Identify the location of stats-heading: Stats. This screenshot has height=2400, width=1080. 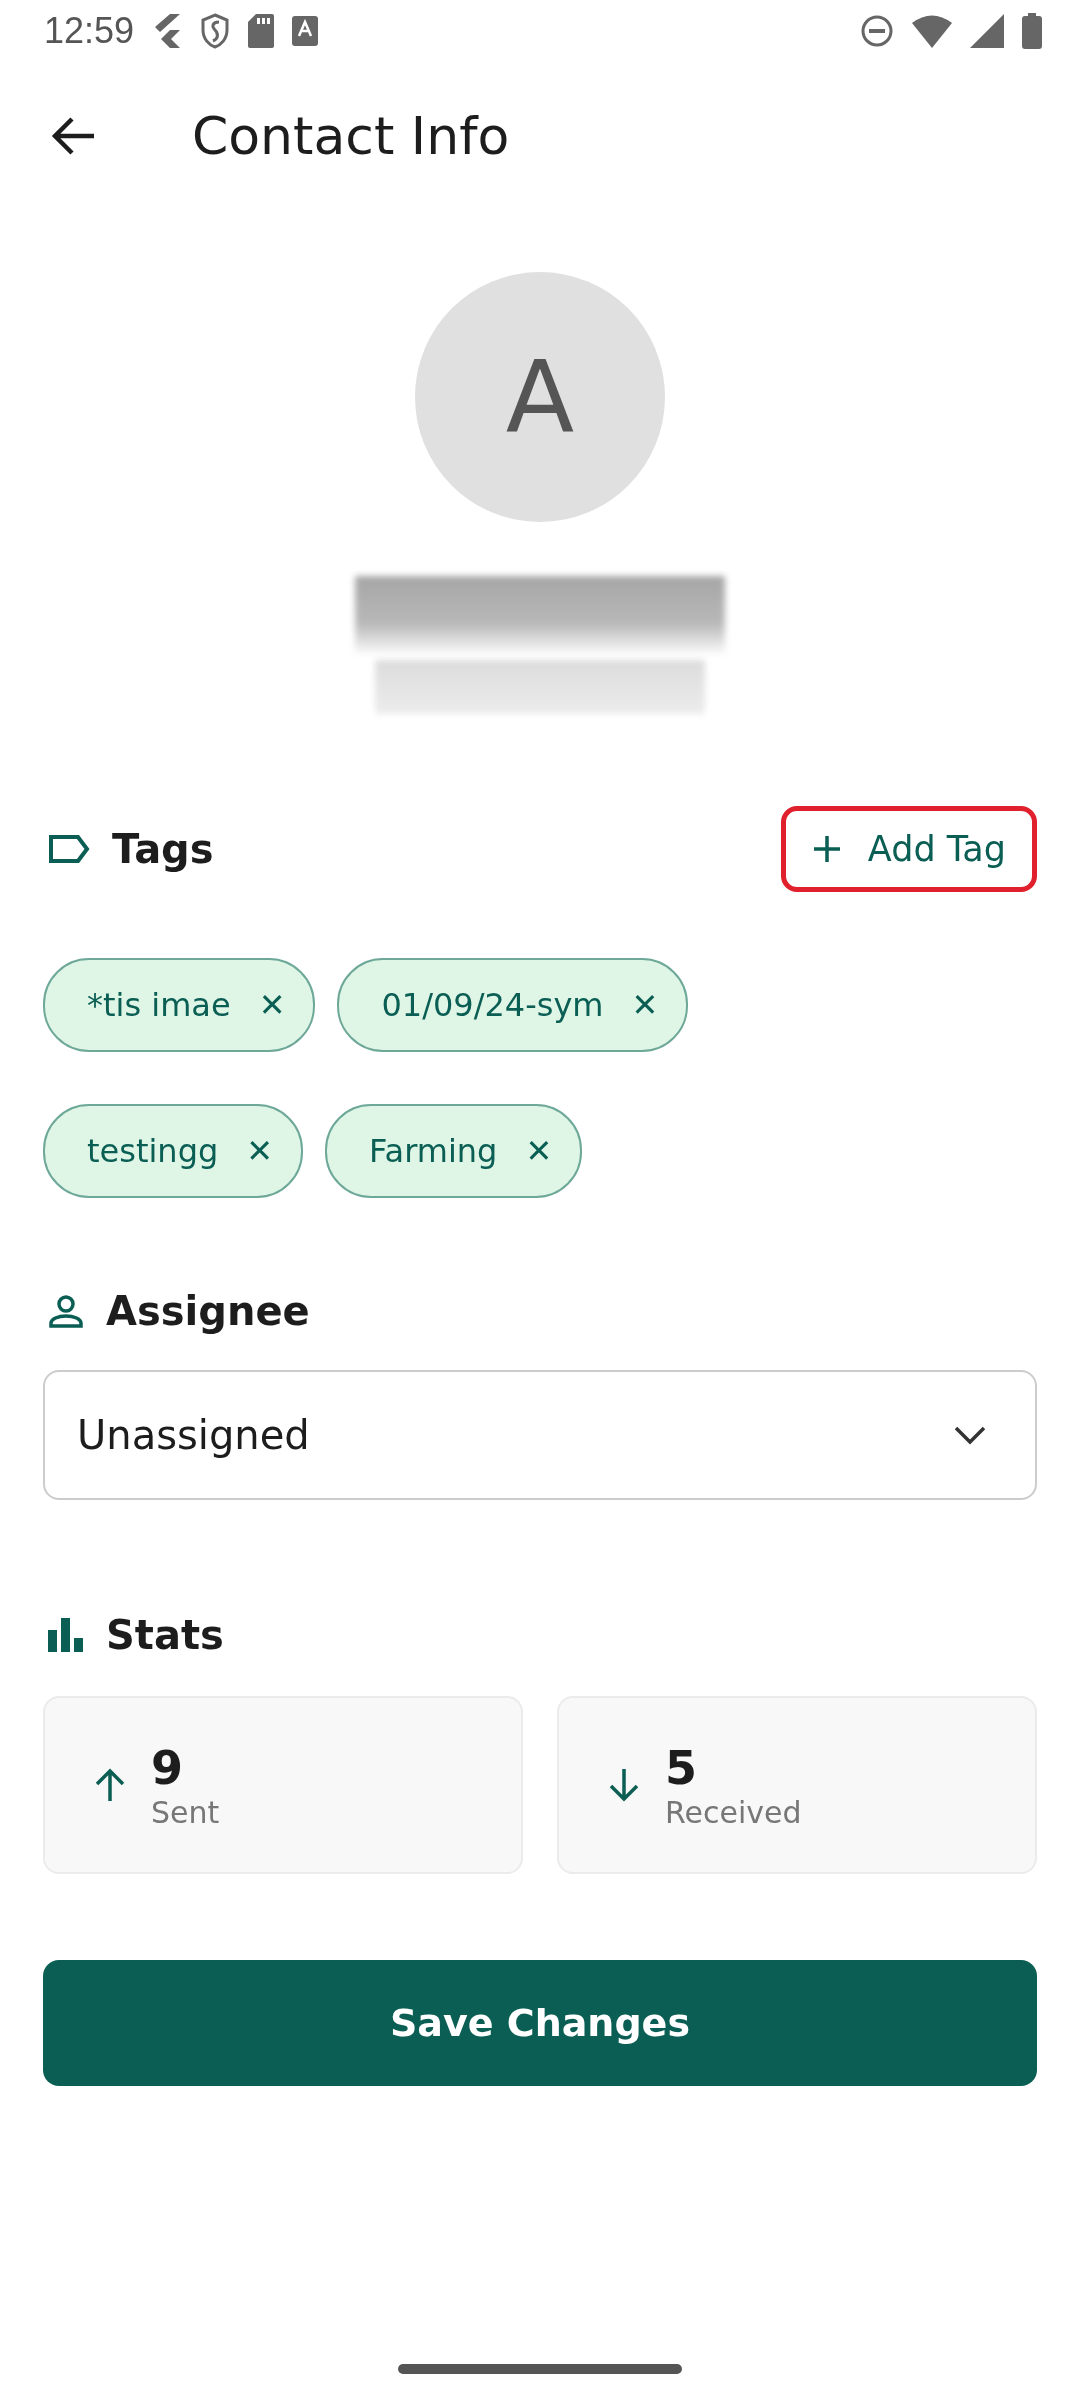
(165, 1635).